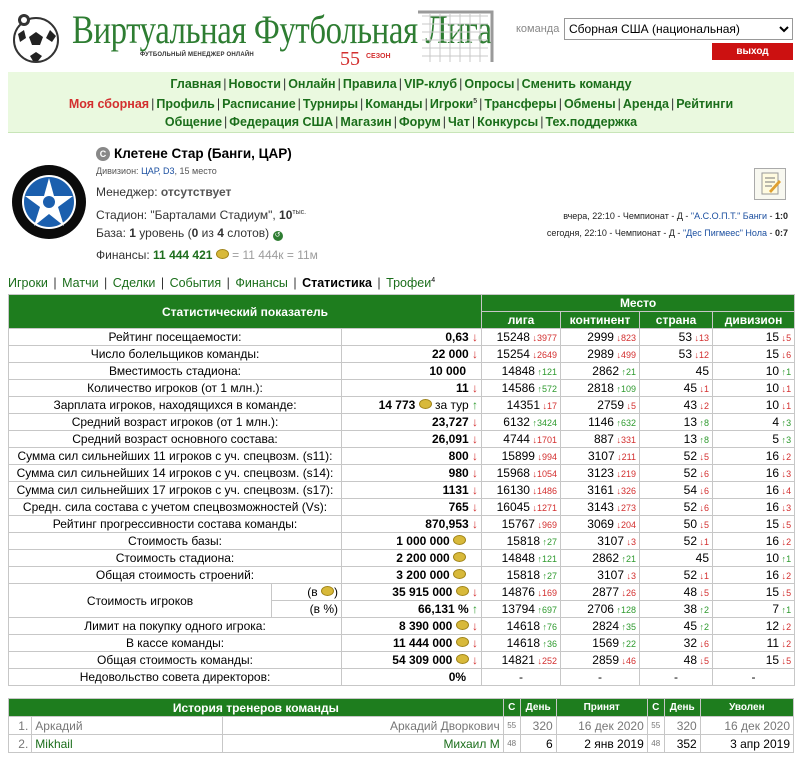  What do you see at coordinates (770, 184) in the screenshot?
I see `document-icon` at bounding box center [770, 184].